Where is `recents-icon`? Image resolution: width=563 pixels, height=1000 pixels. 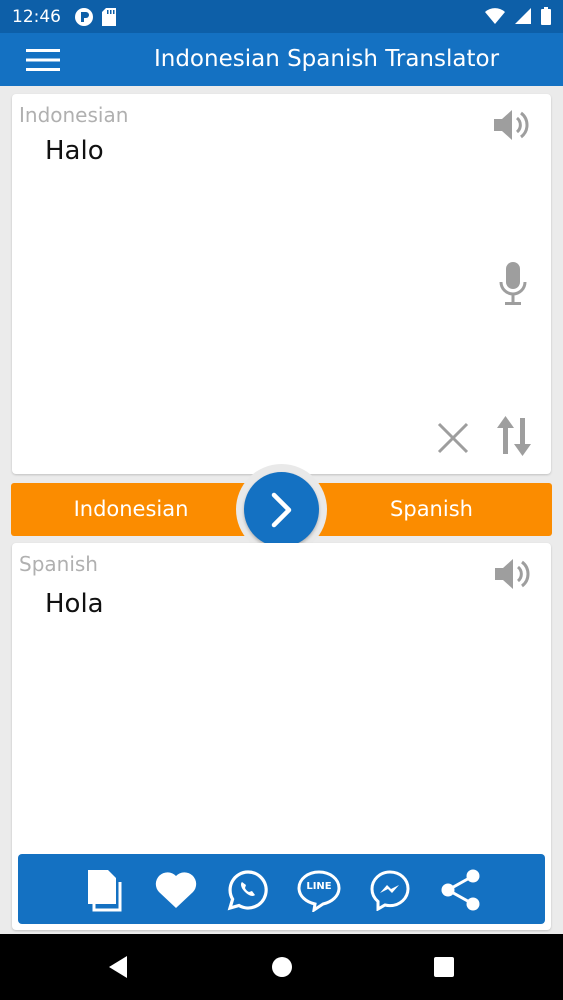 recents-icon is located at coordinates (444, 967).